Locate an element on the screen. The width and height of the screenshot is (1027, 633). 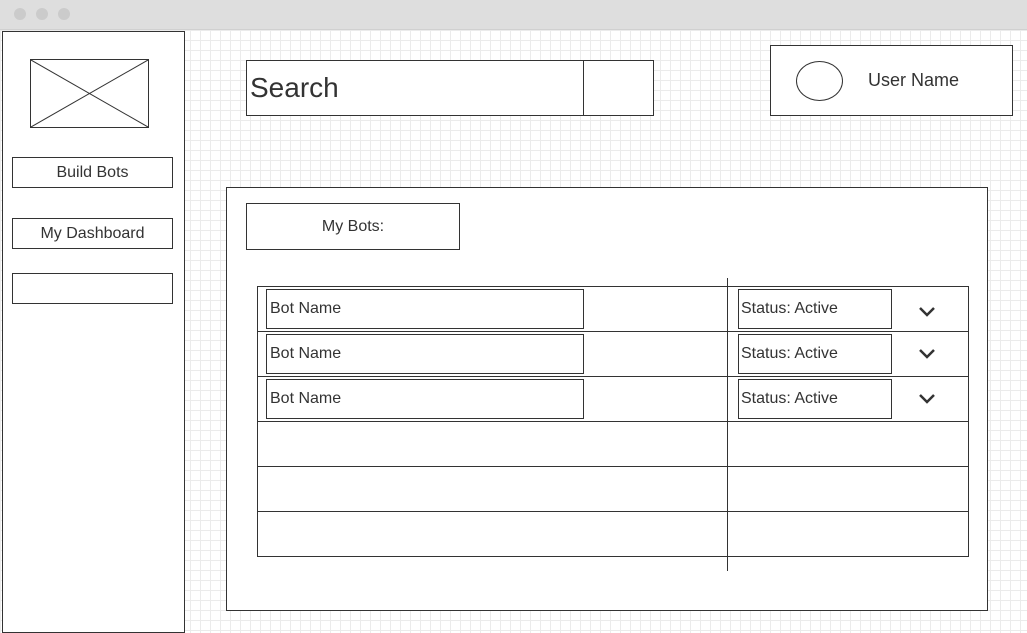
image-placeholder-icon is located at coordinates (89, 93).